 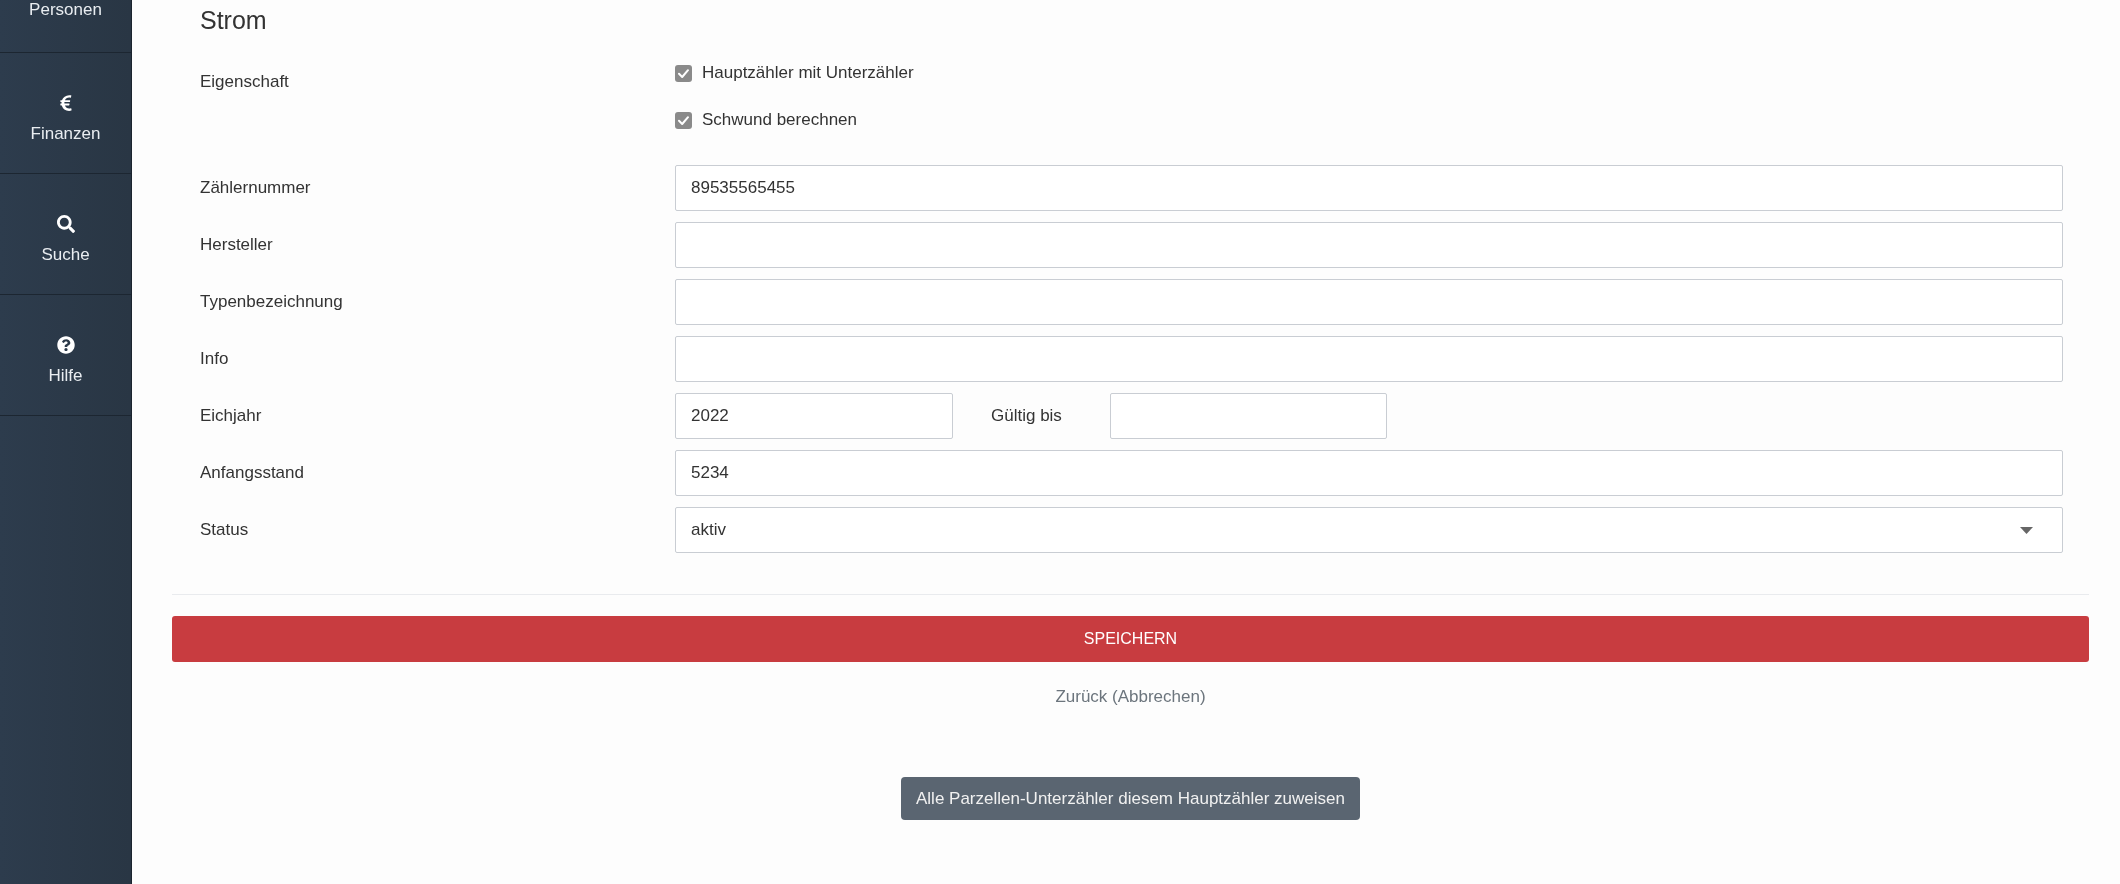 I want to click on assign-button: Alle Parzellen-Unterzähler diesem Hauptzähler zuweisen, so click(x=1130, y=798).